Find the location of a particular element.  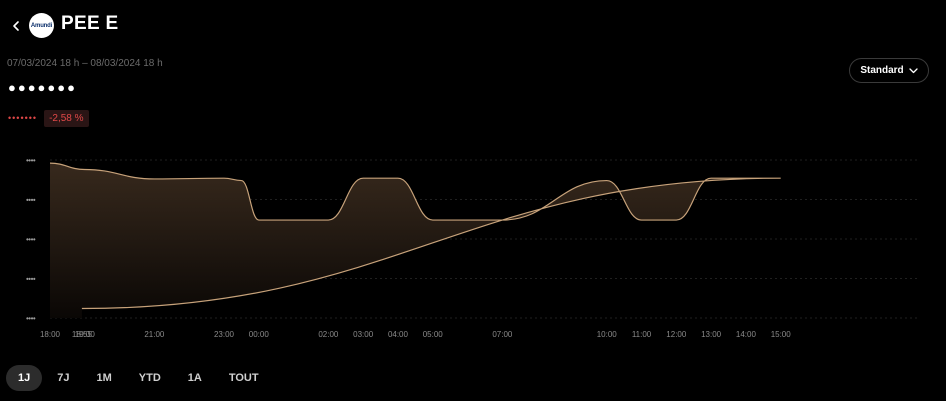

masked-value: ●●●●●●● is located at coordinates (42, 87).